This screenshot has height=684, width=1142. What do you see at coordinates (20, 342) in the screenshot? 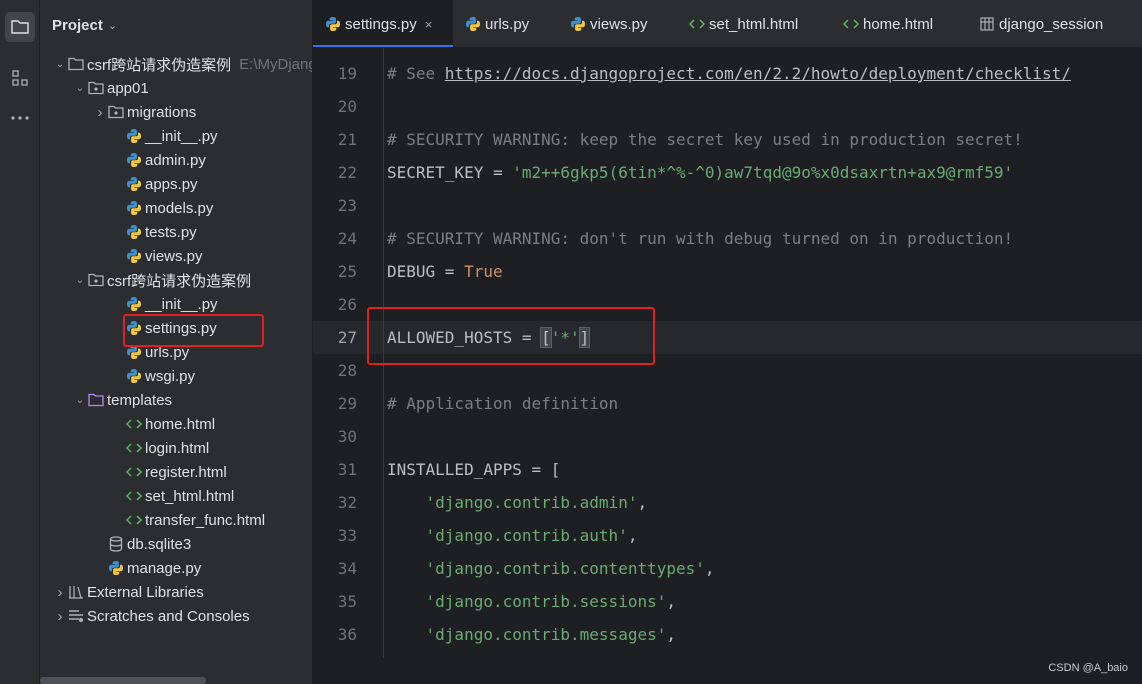
I see `activity-bar` at bounding box center [20, 342].